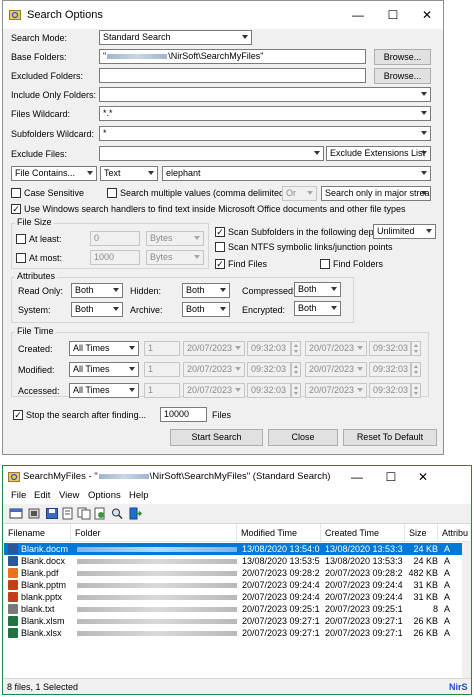 The height and width of the screenshot is (697, 474). Describe the element at coordinates (175, 257) in the screenshot. I see `at-most-unit-select: Bytes` at that location.